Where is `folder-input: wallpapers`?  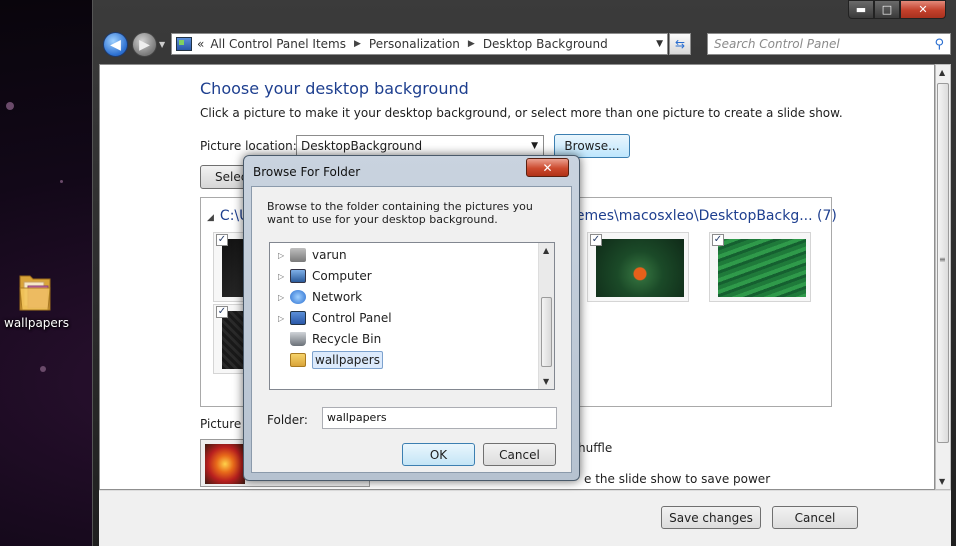
folder-input: wallpapers is located at coordinates (439, 418).